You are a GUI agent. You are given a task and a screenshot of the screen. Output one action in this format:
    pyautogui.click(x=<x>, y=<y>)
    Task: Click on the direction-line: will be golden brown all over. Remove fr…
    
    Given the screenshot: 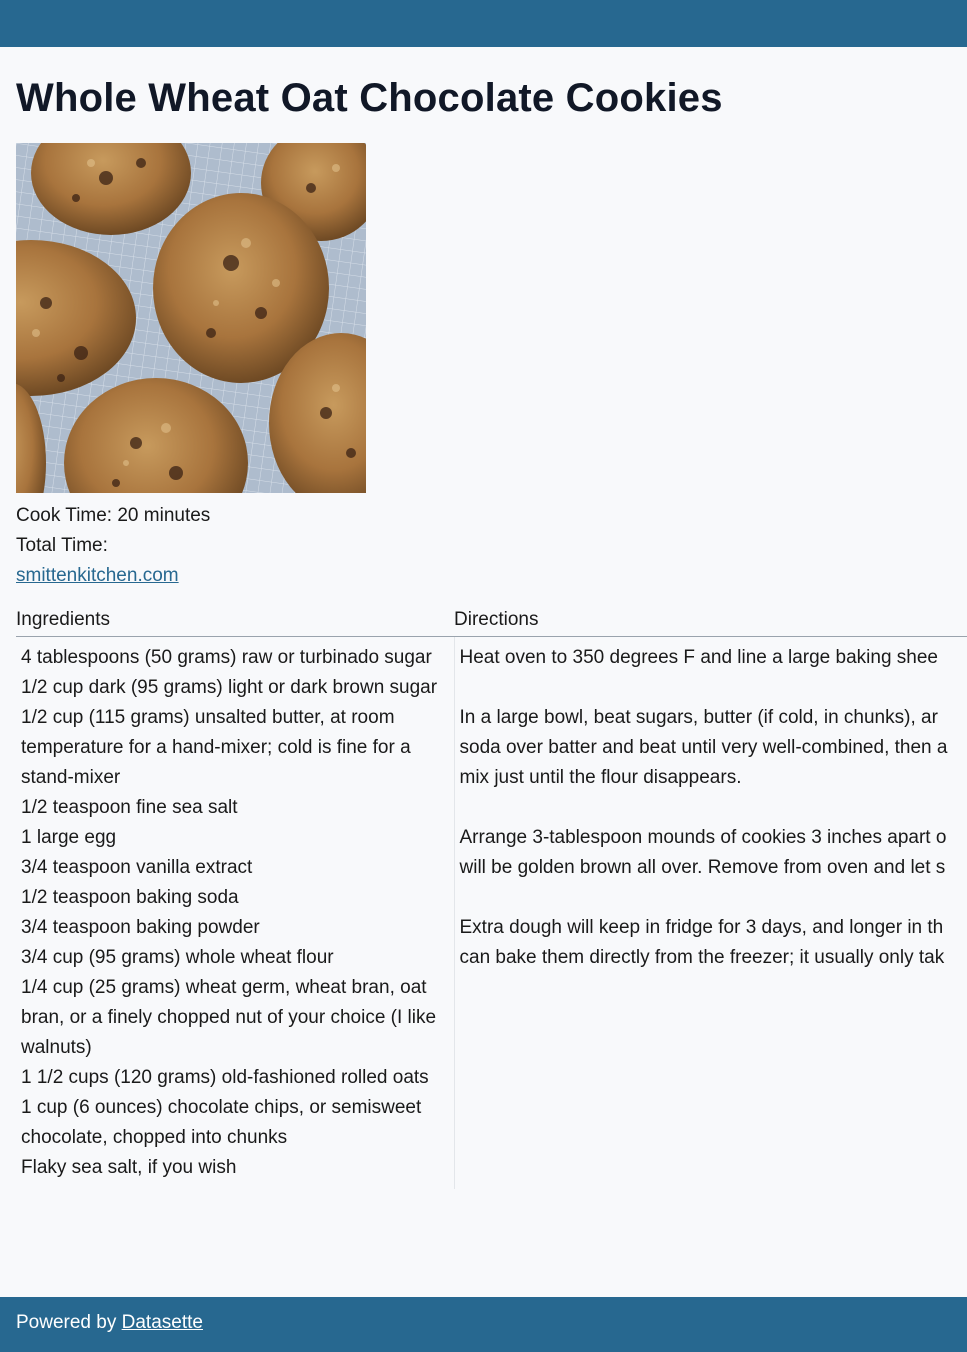 What is the action you would take?
    pyautogui.click(x=702, y=867)
    